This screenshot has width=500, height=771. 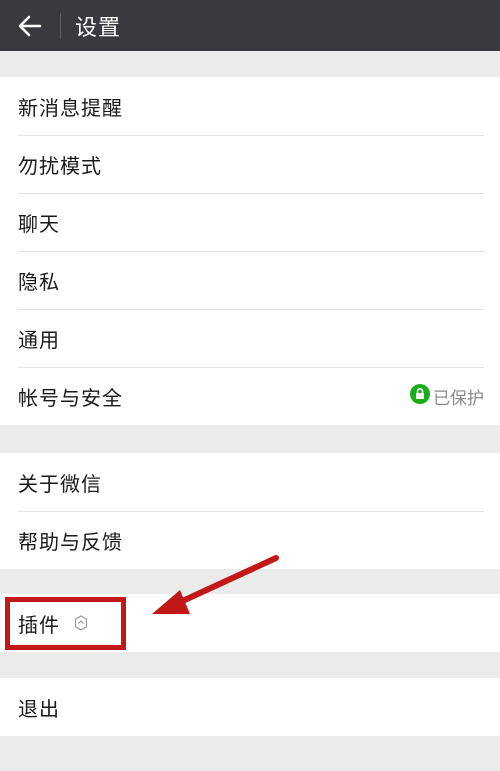 What do you see at coordinates (250, 482) in the screenshot?
I see `settings-item-about-wechat: 关于微信` at bounding box center [250, 482].